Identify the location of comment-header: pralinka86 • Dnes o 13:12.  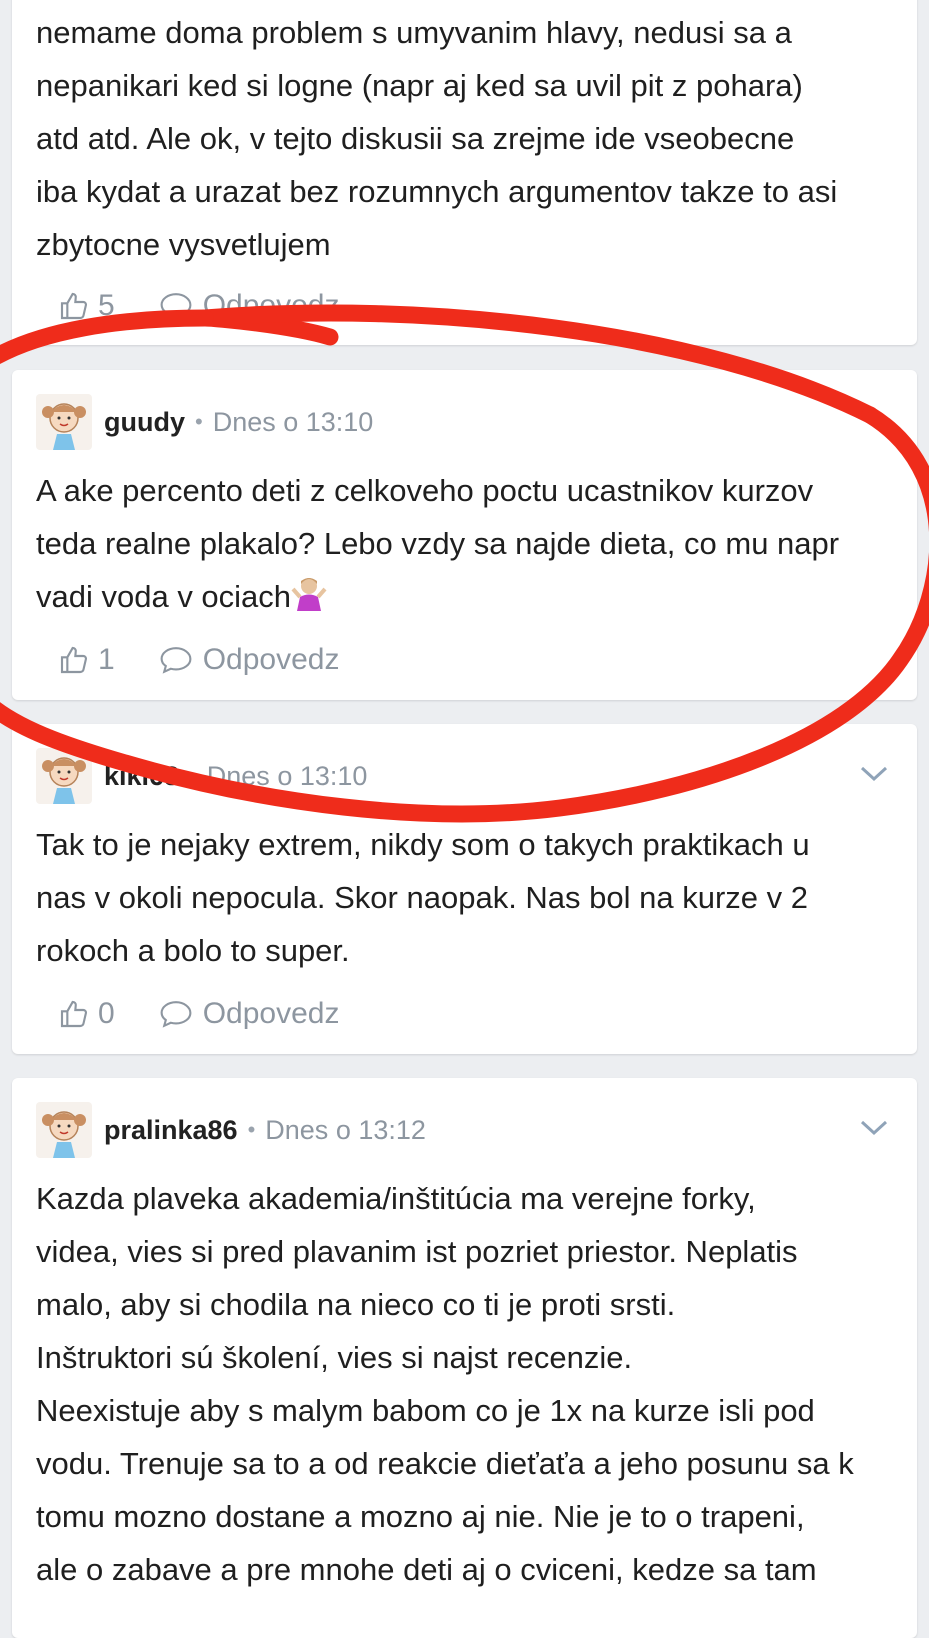
(231, 1130).